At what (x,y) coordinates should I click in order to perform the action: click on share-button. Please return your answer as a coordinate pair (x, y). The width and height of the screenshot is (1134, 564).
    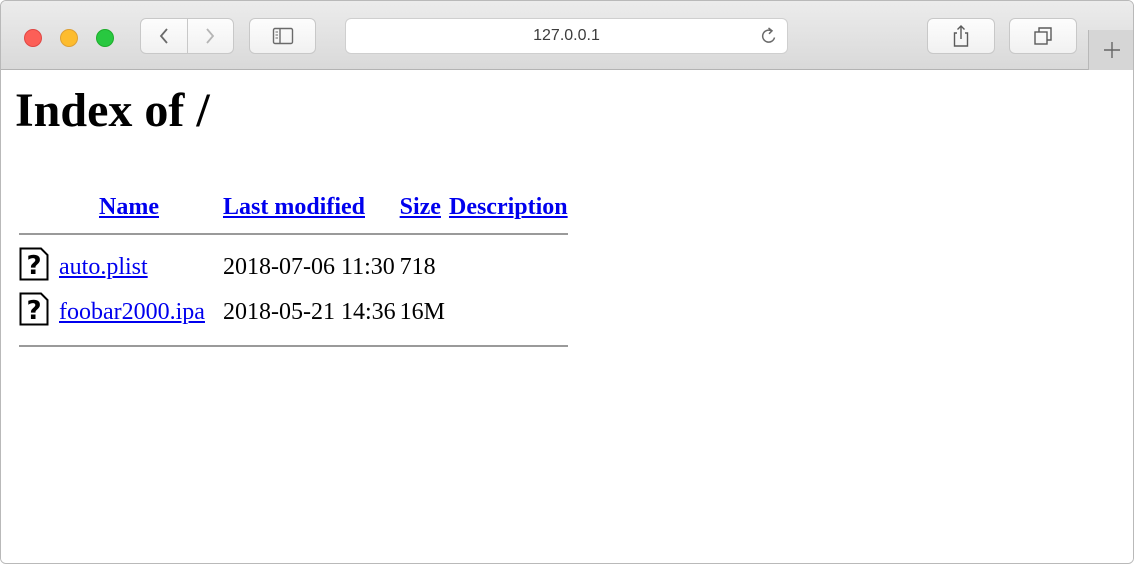
    Looking at the image, I should click on (961, 36).